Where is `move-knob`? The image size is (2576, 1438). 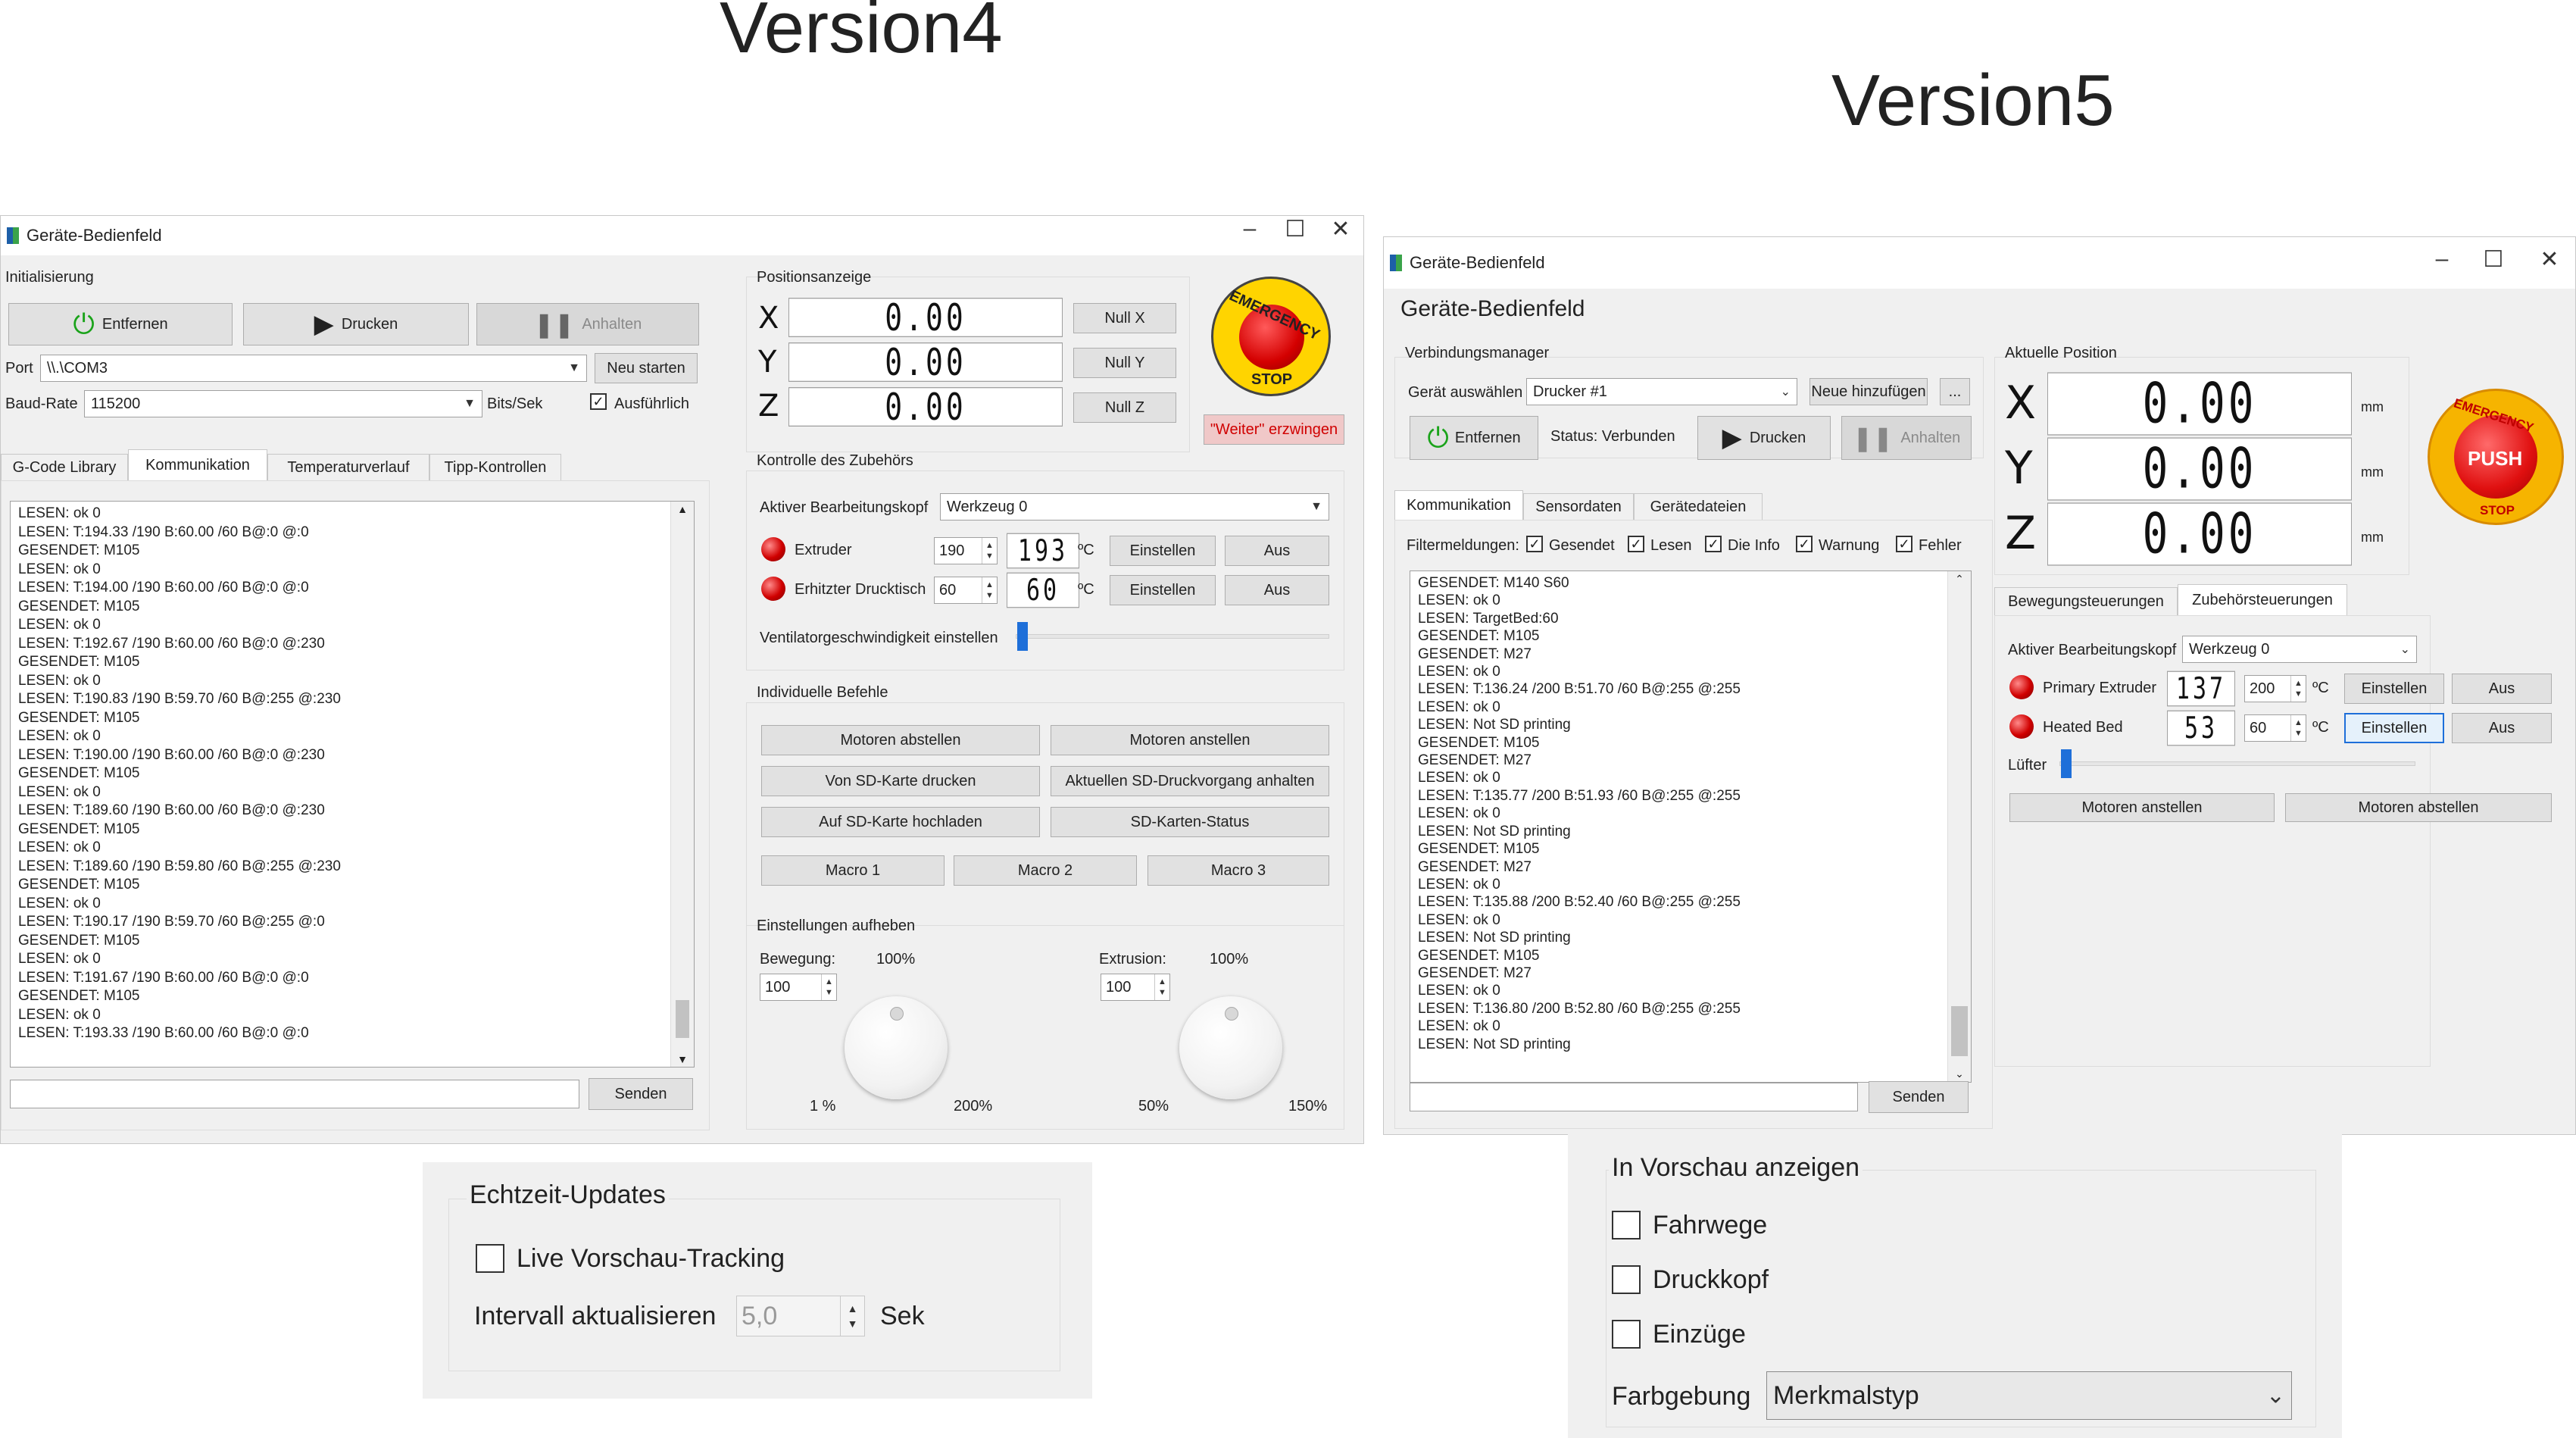 move-knob is located at coordinates (897, 1047).